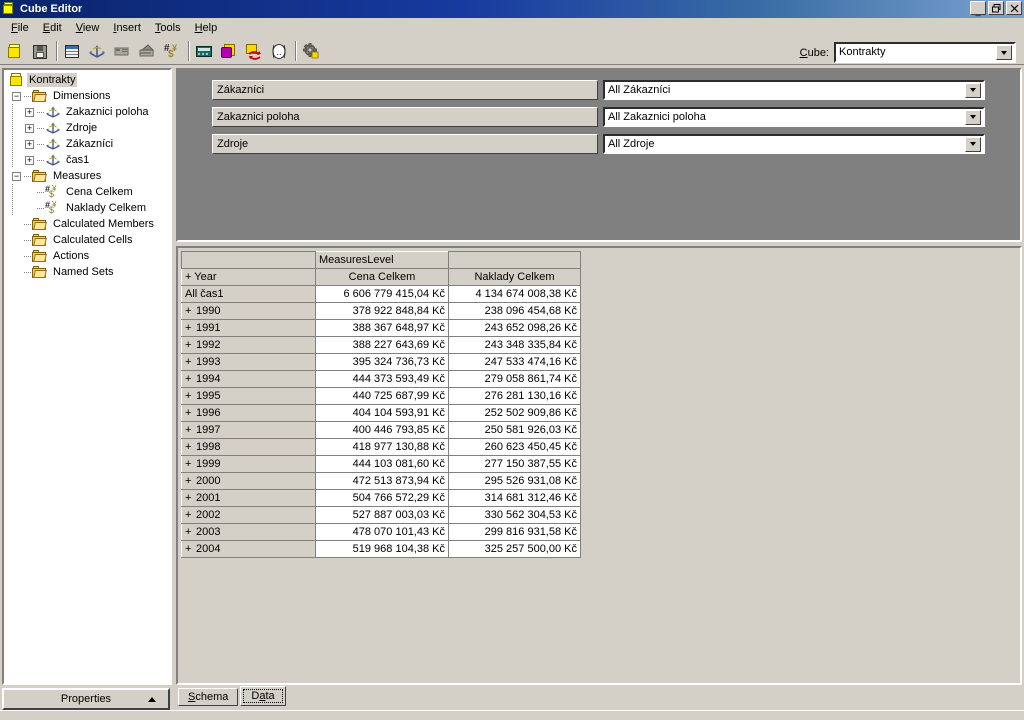 This screenshot has width=1024, height=720. I want to click on cell-cena-celkem: 440 725 687,99 Kč, so click(382, 396).